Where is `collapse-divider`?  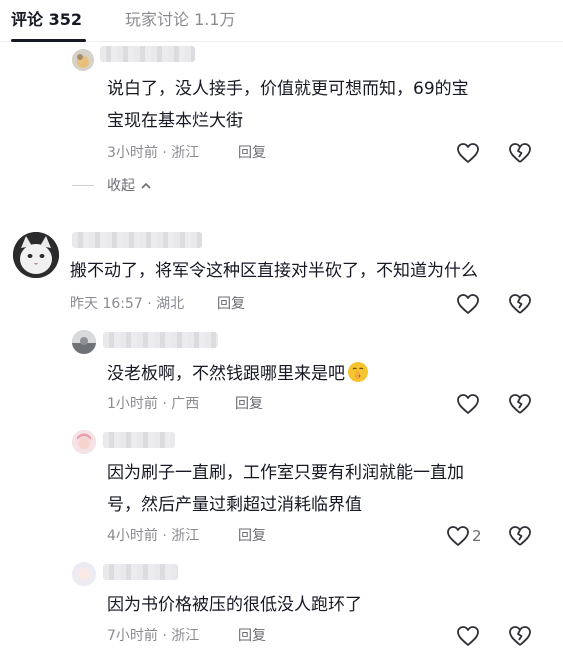 collapse-divider is located at coordinates (83, 185).